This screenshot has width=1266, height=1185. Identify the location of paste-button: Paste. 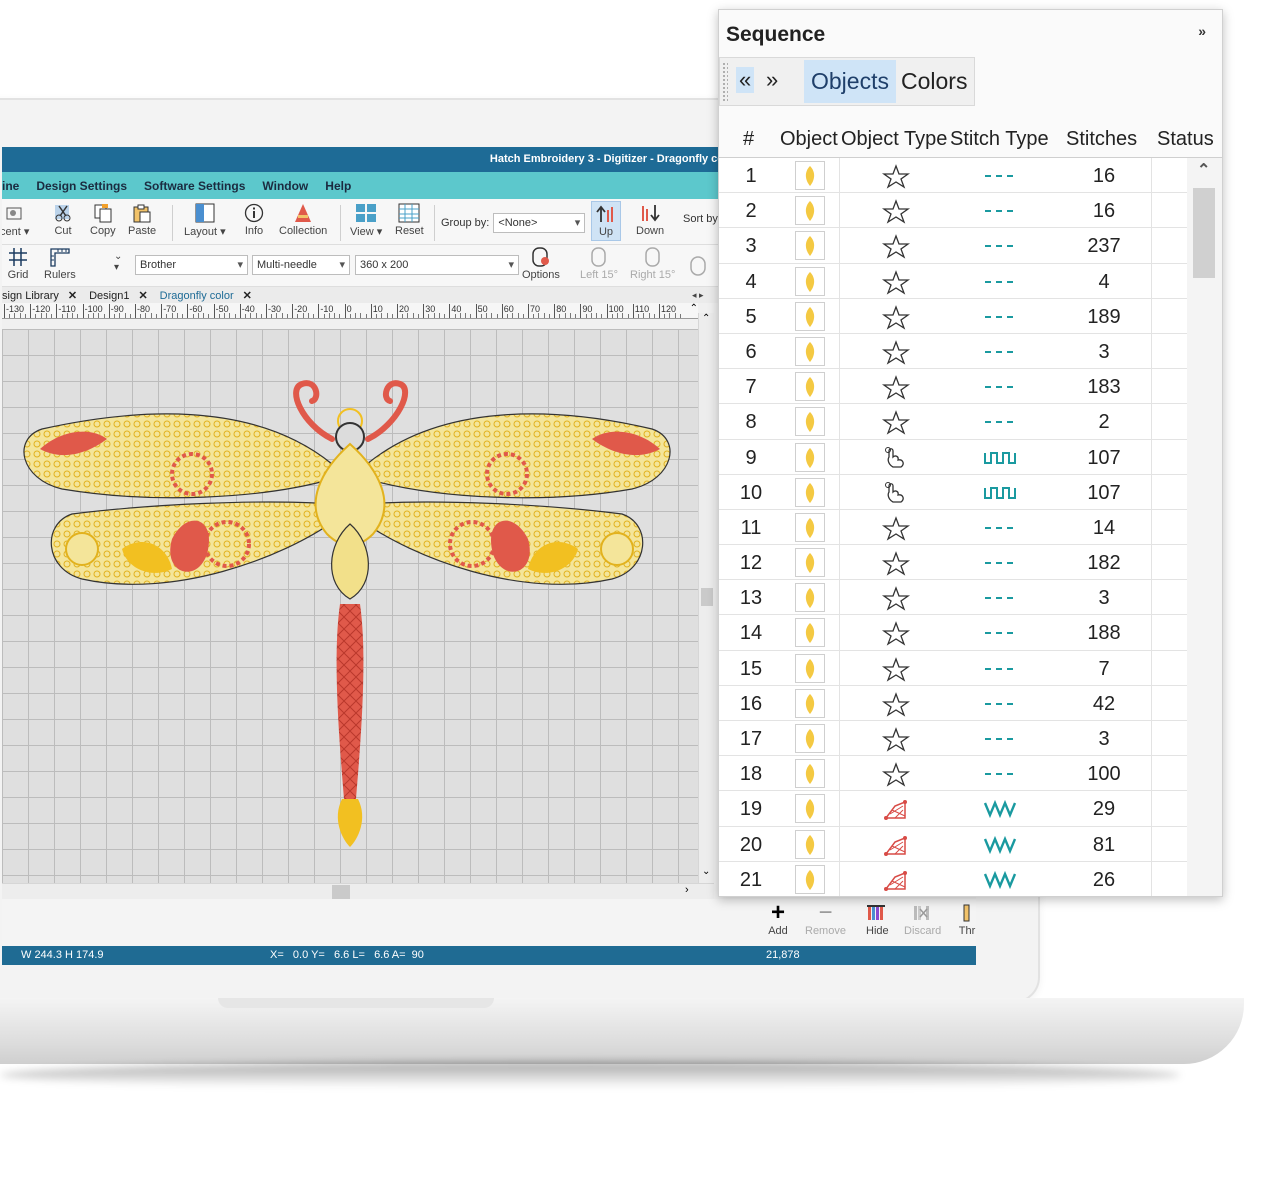
(142, 220).